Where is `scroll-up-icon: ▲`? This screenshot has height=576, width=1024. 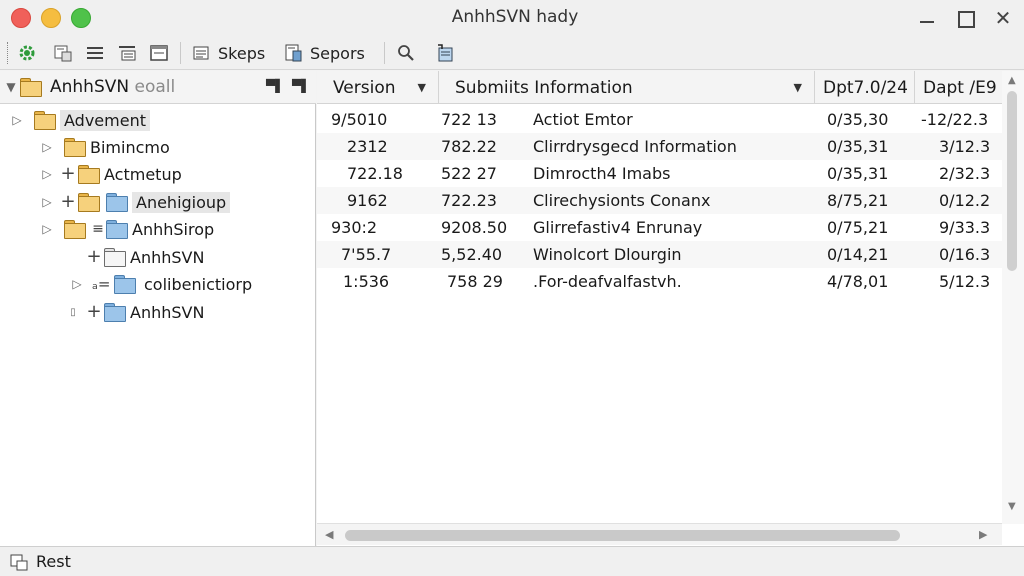 scroll-up-icon: ▲ is located at coordinates (1012, 80).